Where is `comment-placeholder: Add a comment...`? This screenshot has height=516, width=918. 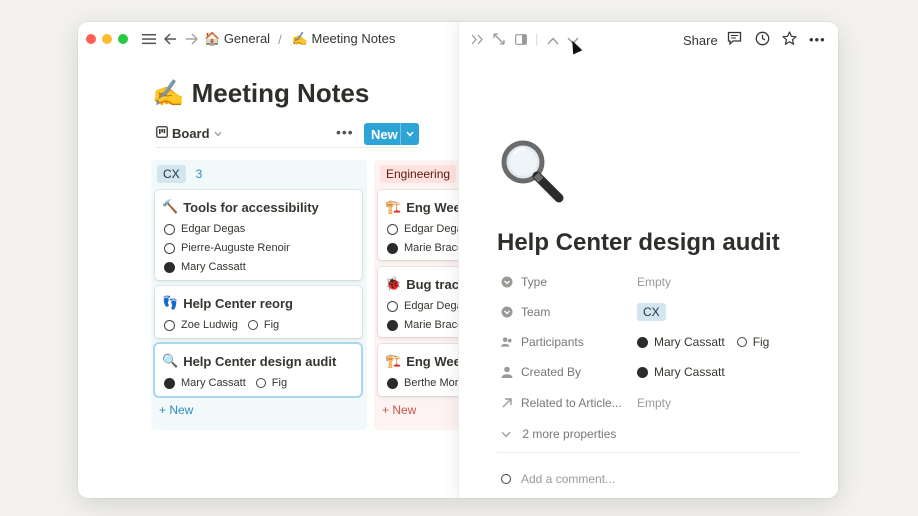 comment-placeholder: Add a comment... is located at coordinates (568, 479).